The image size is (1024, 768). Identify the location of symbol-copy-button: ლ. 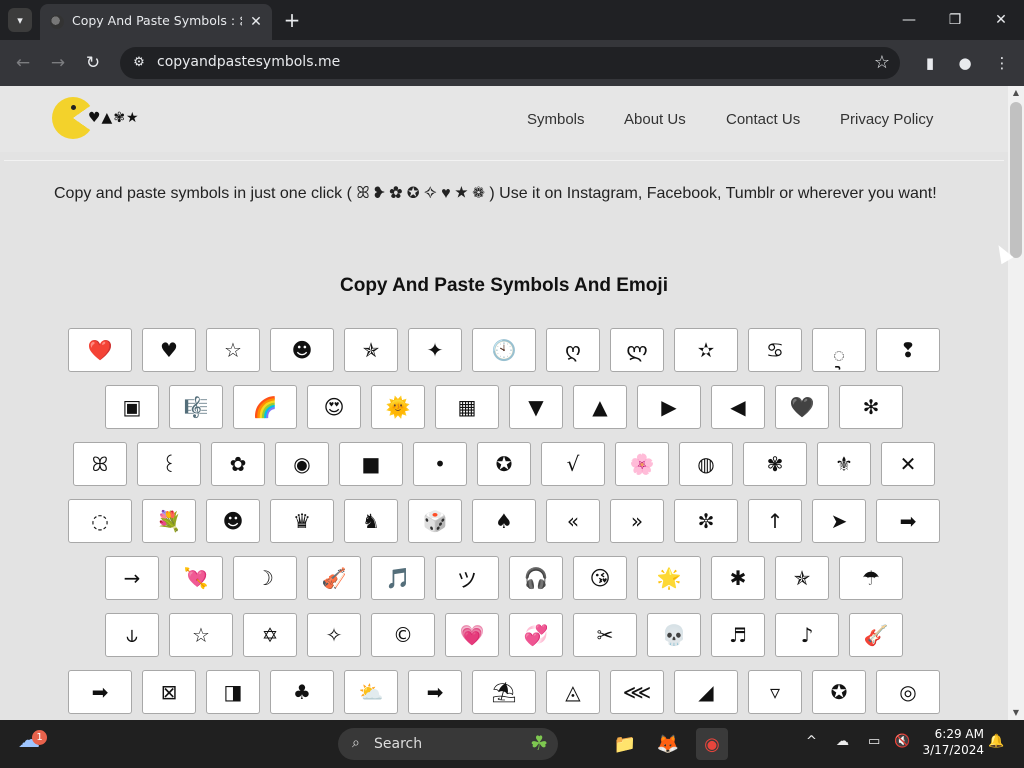
(637, 350).